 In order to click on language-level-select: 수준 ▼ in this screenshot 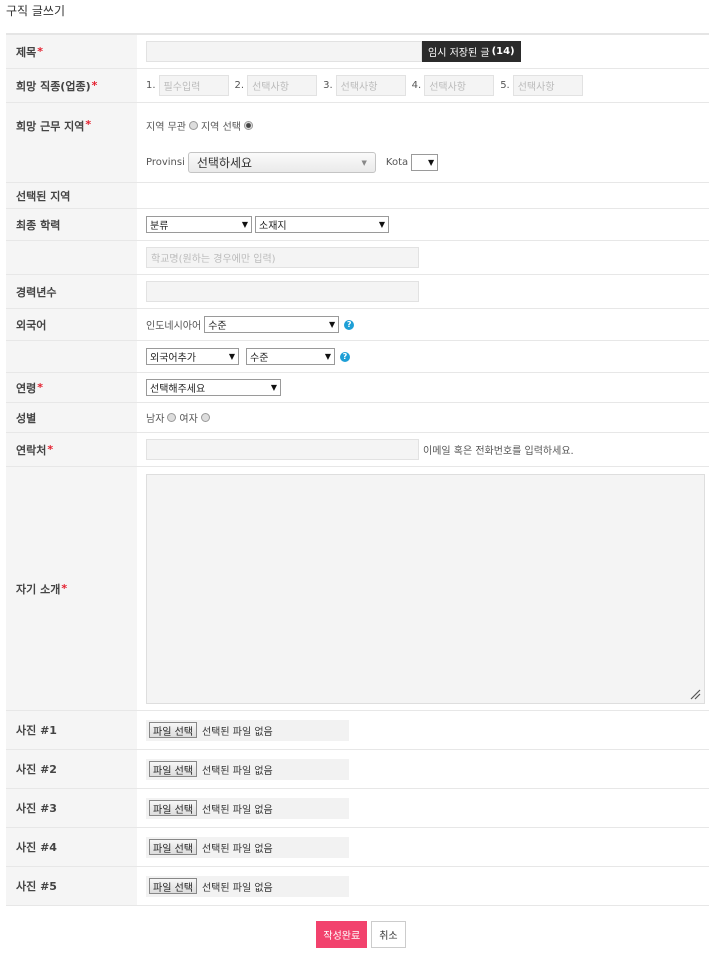, I will do `click(272, 324)`.